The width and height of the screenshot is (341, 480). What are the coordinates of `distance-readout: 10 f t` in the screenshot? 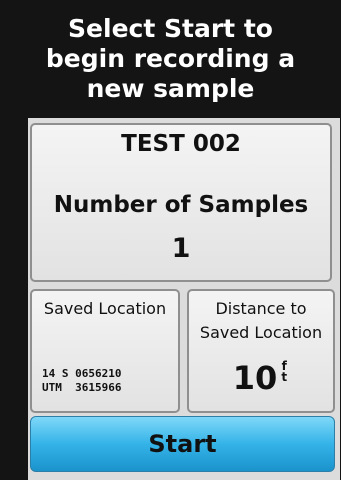 It's located at (261, 378).